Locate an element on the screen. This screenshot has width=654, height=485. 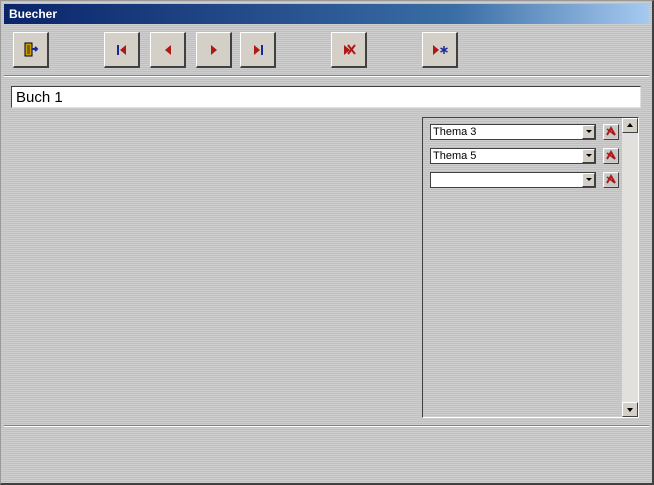
last-record-button is located at coordinates (258, 50).